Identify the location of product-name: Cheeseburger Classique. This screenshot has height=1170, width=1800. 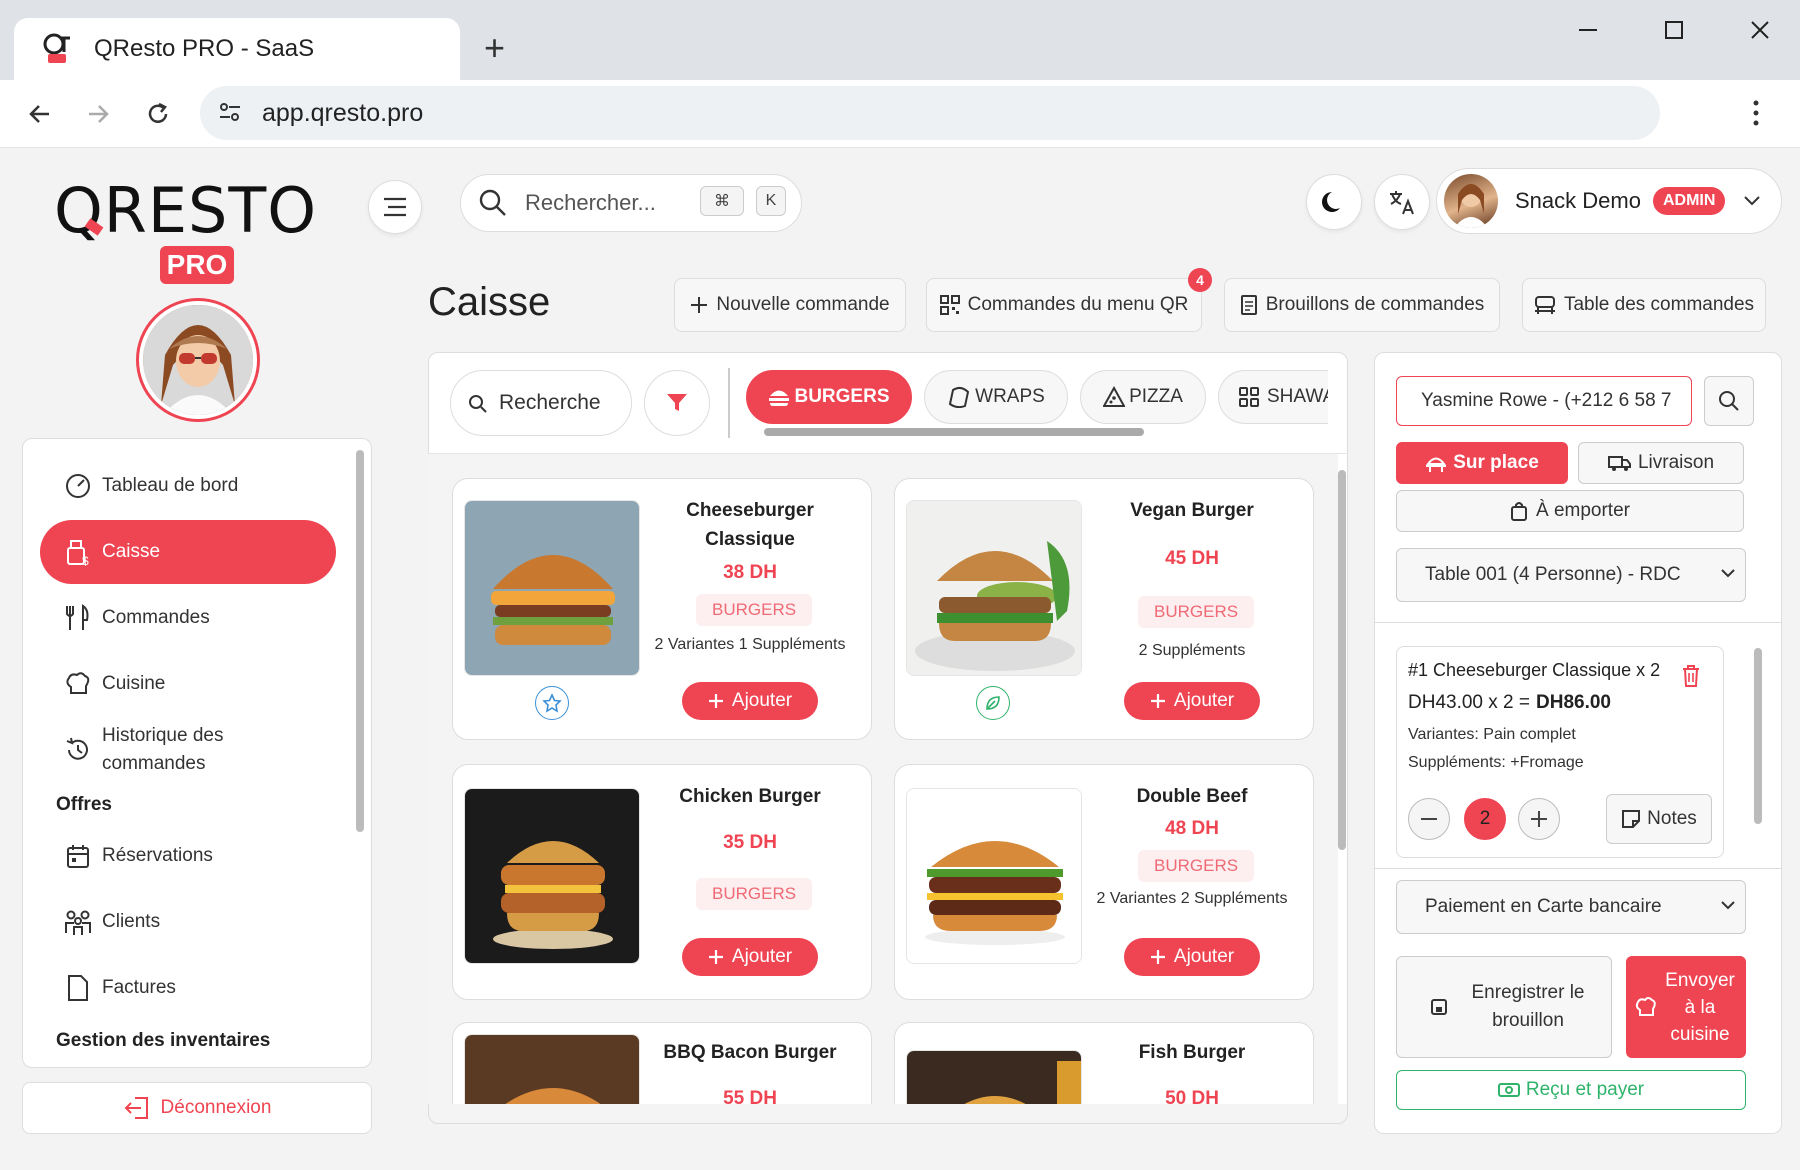
(750, 525).